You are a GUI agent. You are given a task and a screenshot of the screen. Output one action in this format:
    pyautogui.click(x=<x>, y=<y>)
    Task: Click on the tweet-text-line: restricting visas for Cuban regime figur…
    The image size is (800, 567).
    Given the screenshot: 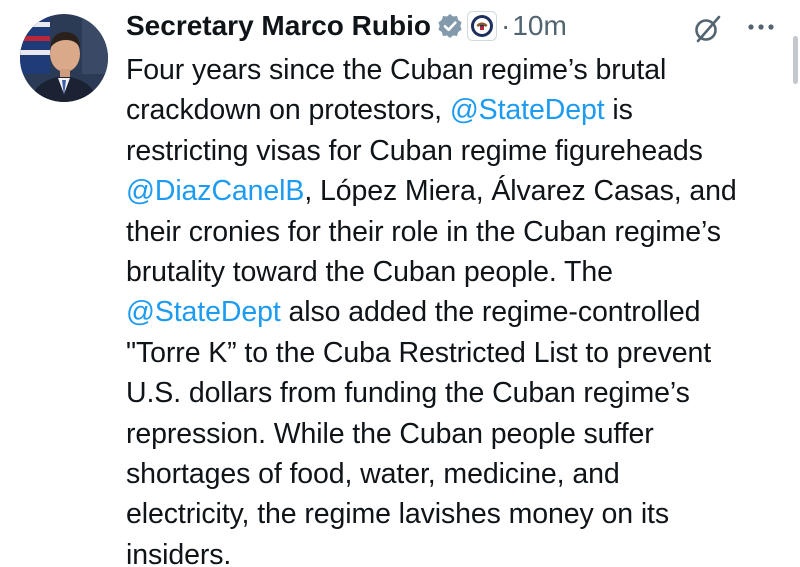 What is the action you would take?
    pyautogui.click(x=461, y=151)
    